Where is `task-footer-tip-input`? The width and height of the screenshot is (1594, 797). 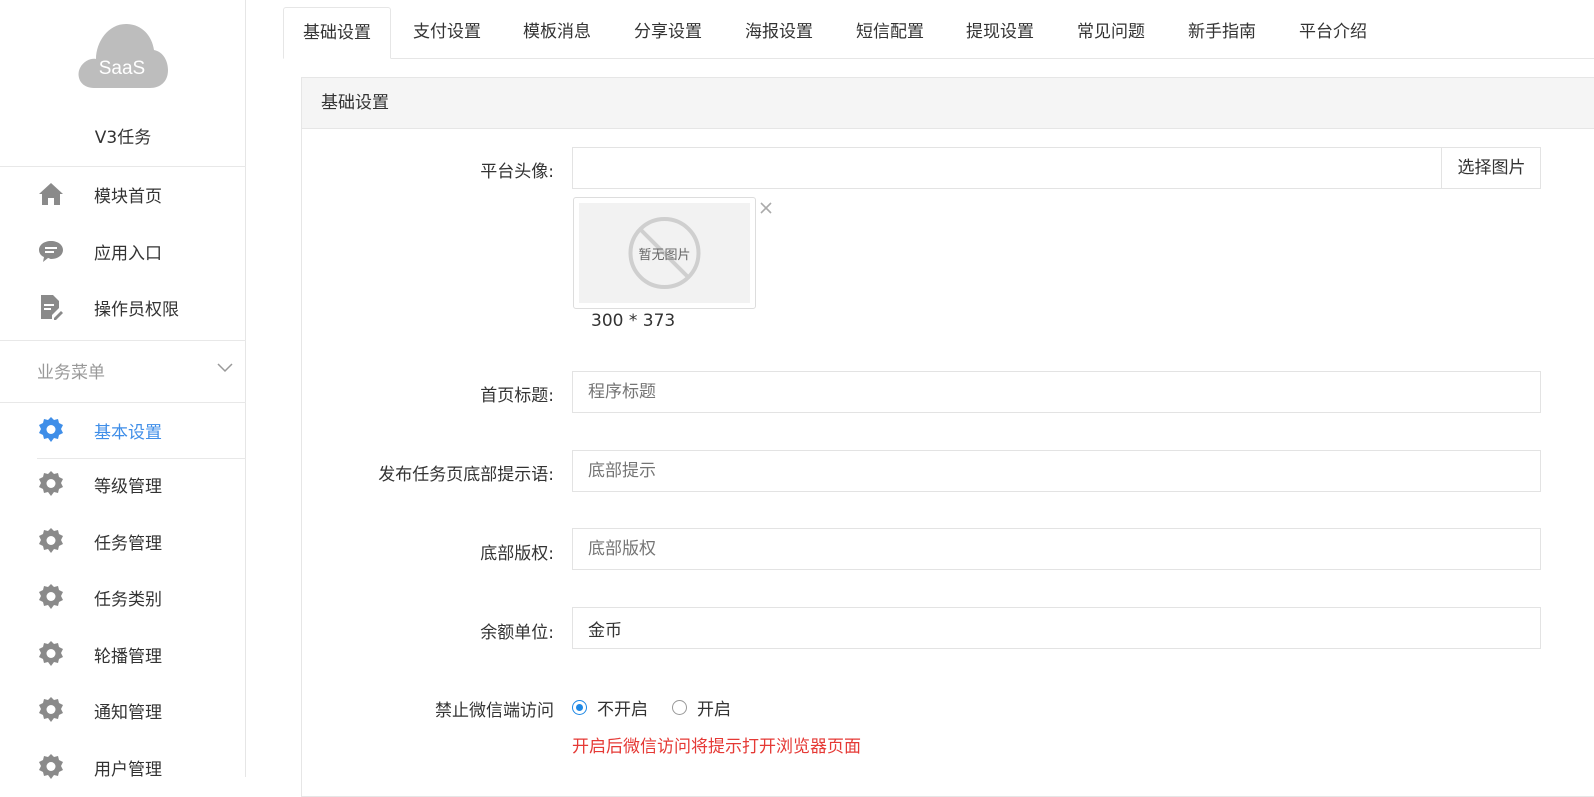 task-footer-tip-input is located at coordinates (1056, 471).